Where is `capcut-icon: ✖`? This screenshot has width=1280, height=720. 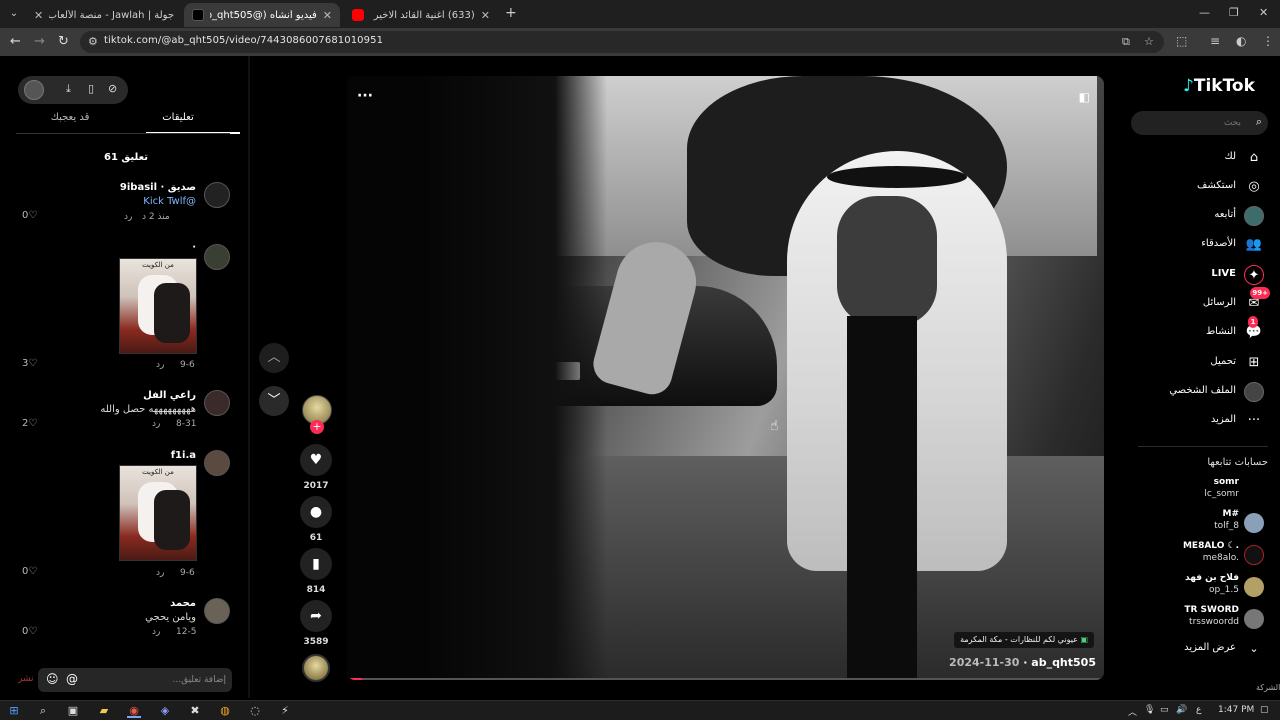 capcut-icon: ✖ is located at coordinates (195, 711).